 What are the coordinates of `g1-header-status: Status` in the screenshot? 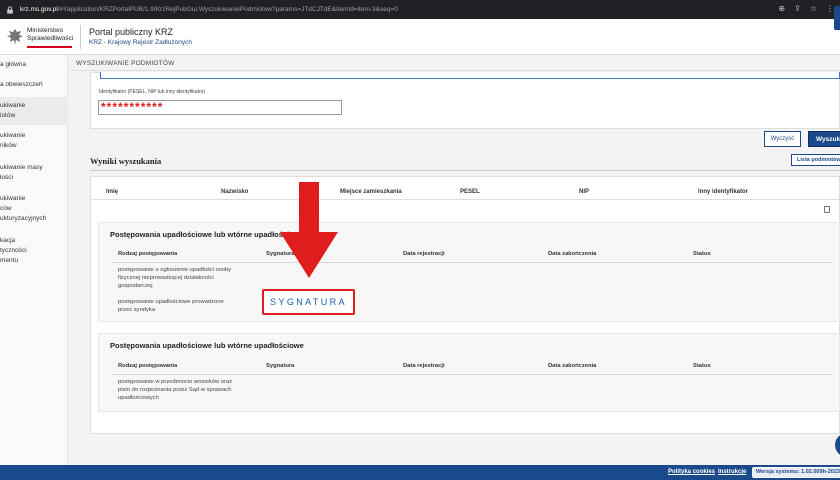 It's located at (702, 254).